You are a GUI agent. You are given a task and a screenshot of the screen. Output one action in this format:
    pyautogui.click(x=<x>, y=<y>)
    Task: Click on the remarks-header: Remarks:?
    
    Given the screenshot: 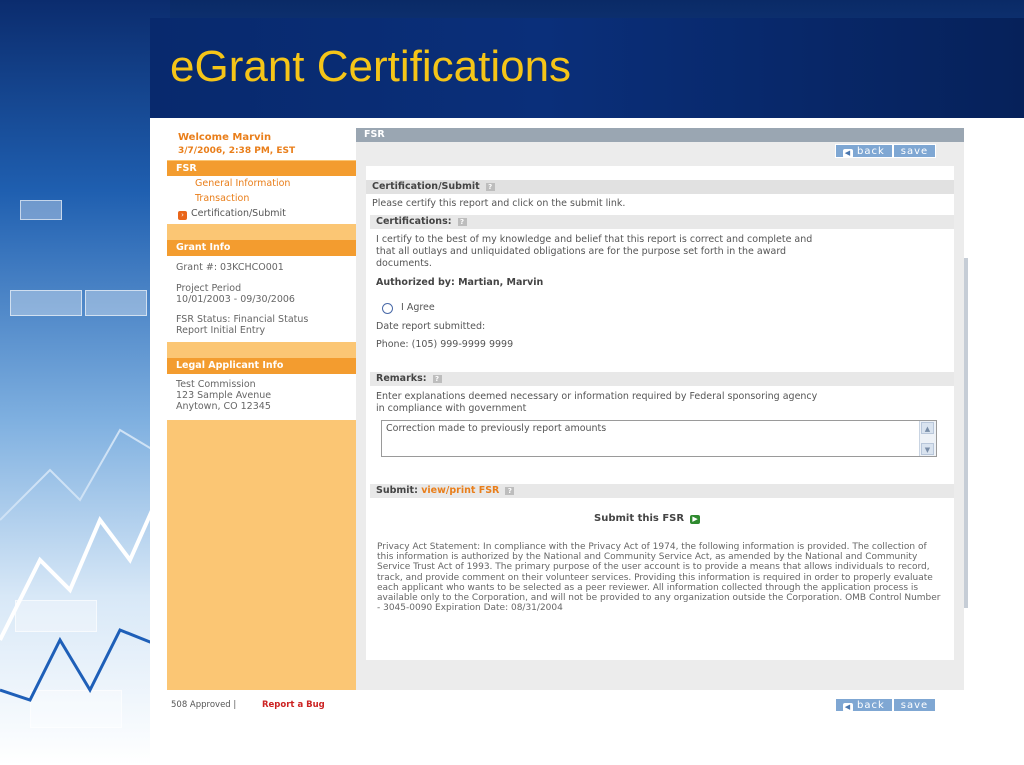 What is the action you would take?
    pyautogui.click(x=662, y=379)
    